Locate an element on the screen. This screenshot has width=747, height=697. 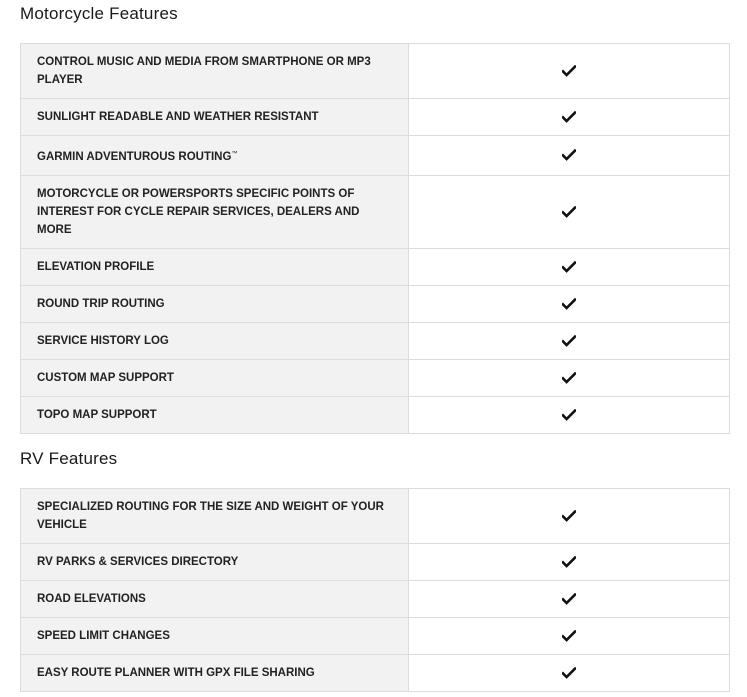
feature-label: CUSTOM MAP SUPPORT is located at coordinates (214, 378).